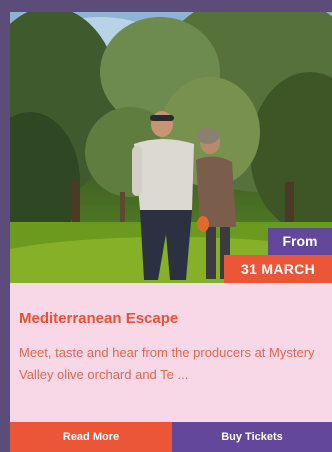 The width and height of the screenshot is (332, 452). Describe the element at coordinates (91, 437) in the screenshot. I see `read-more-button: Read More` at that location.